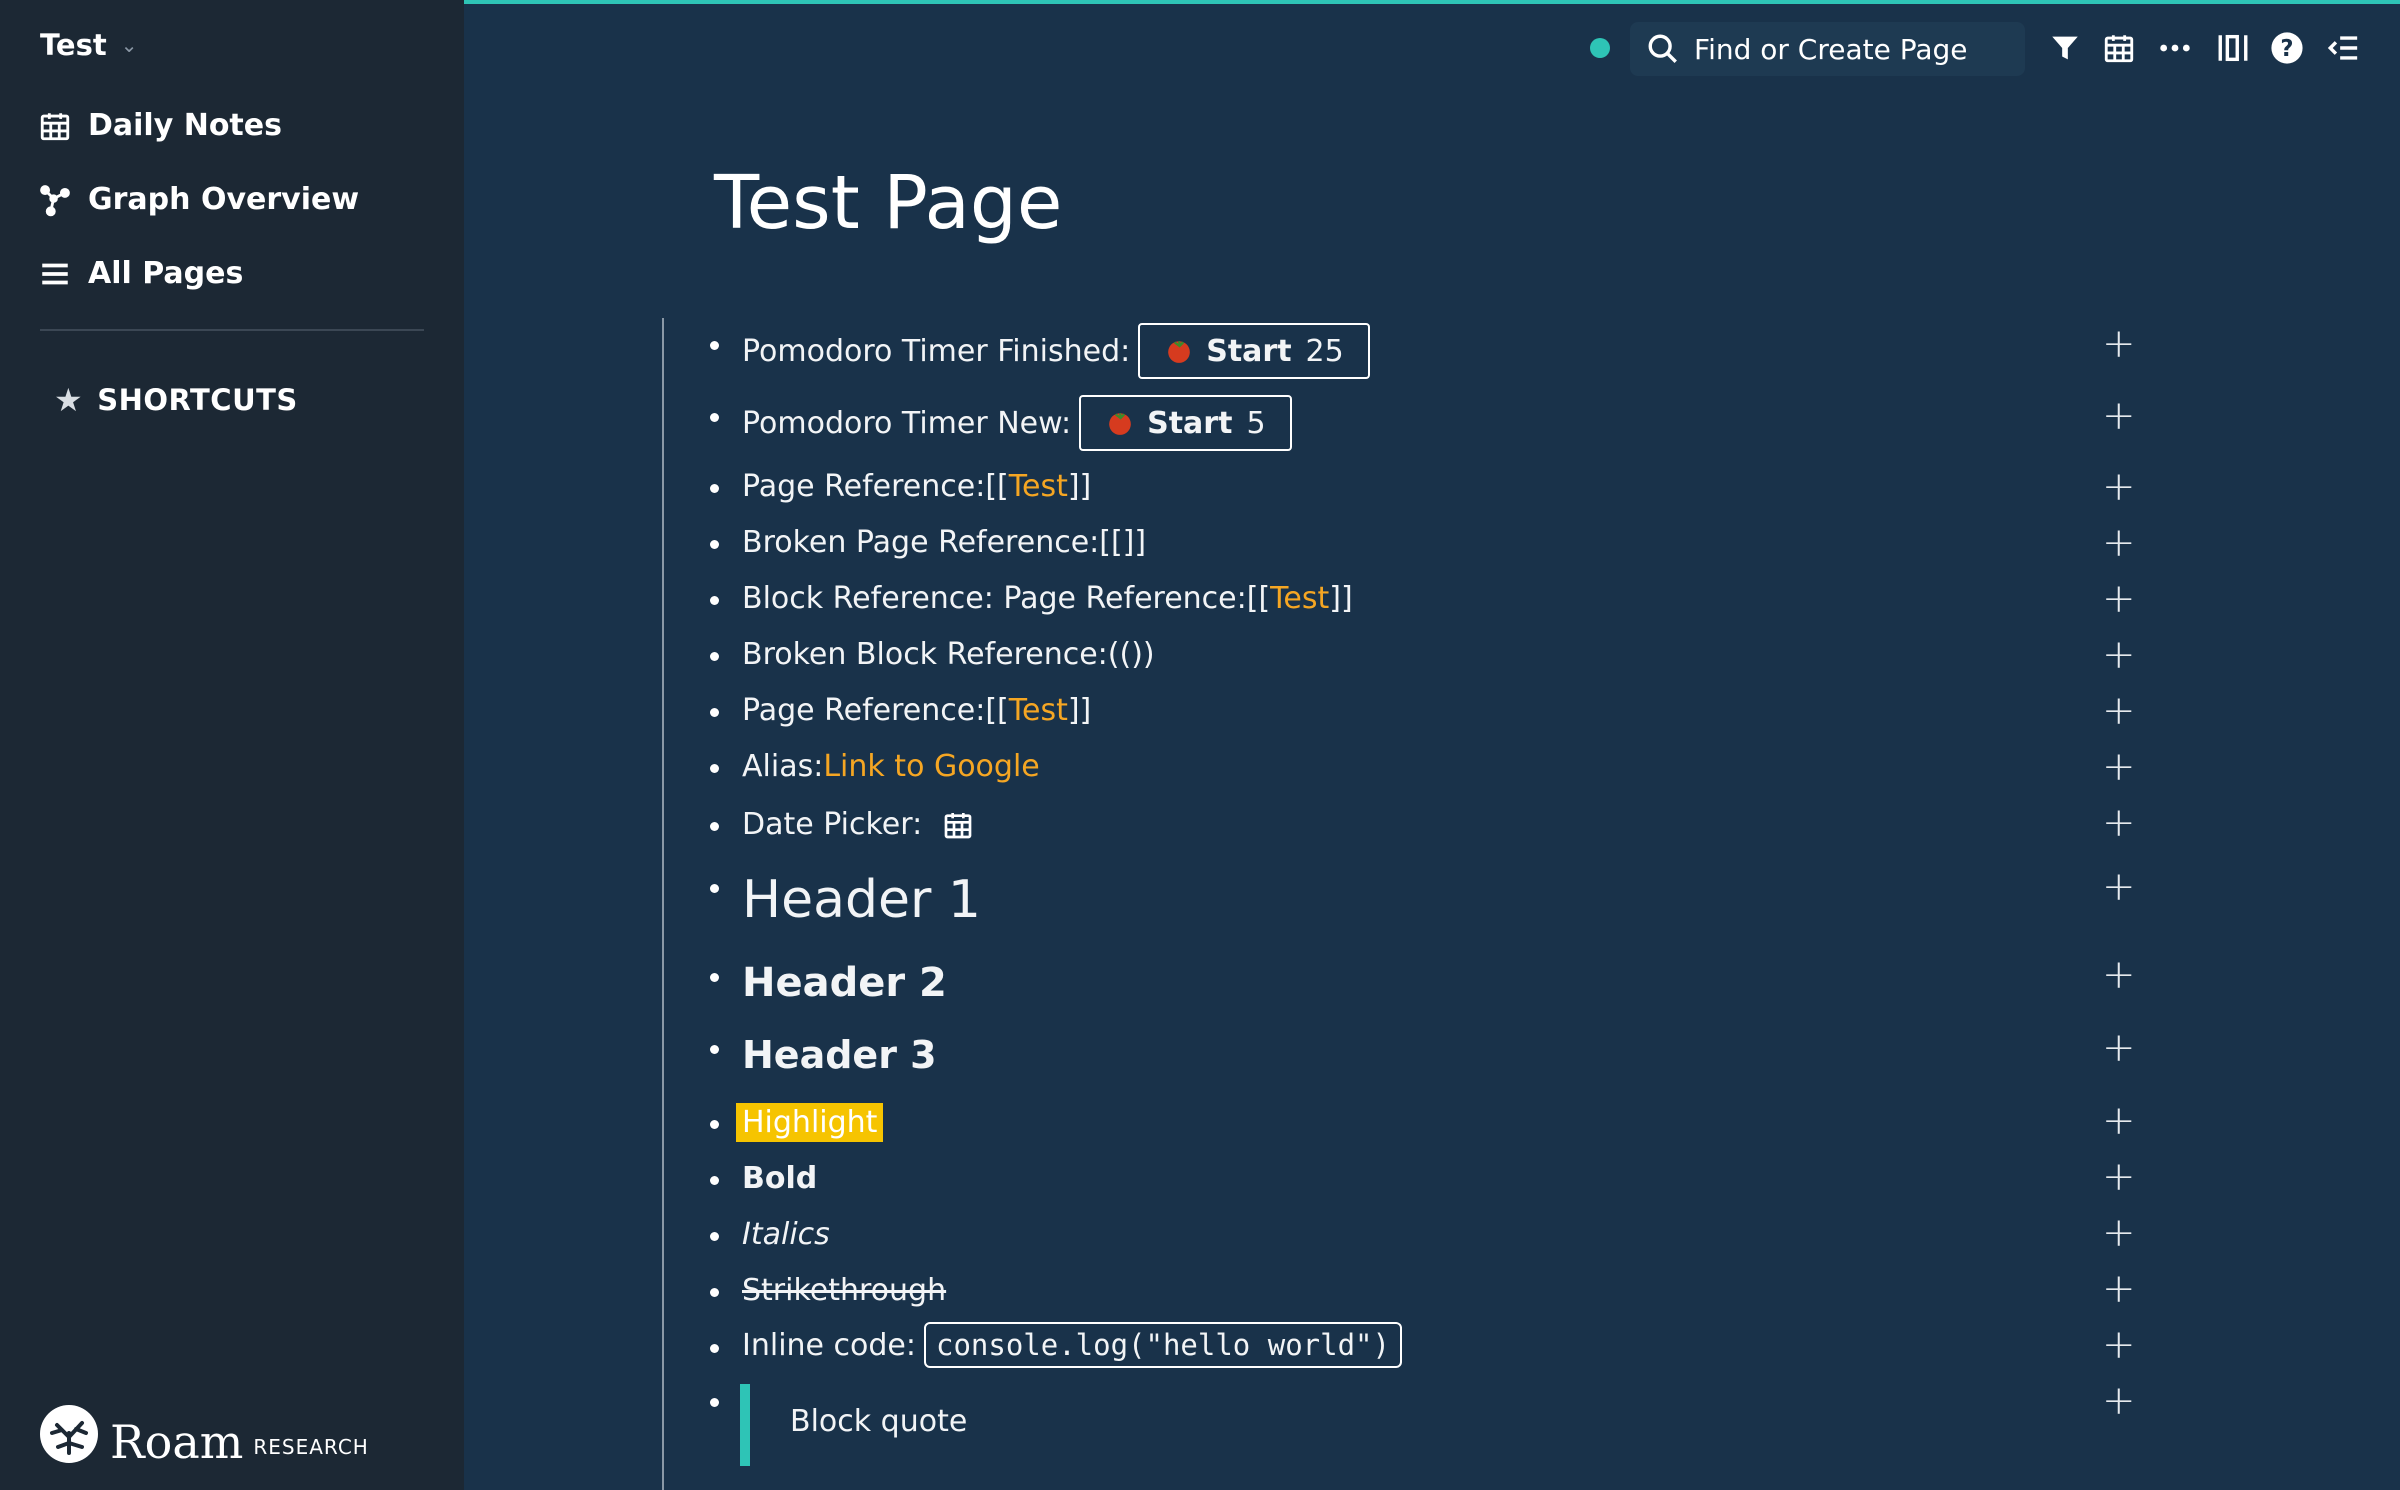  I want to click on block-inline-code: Inline code: console.log("hello world"), so click(1072, 1345).